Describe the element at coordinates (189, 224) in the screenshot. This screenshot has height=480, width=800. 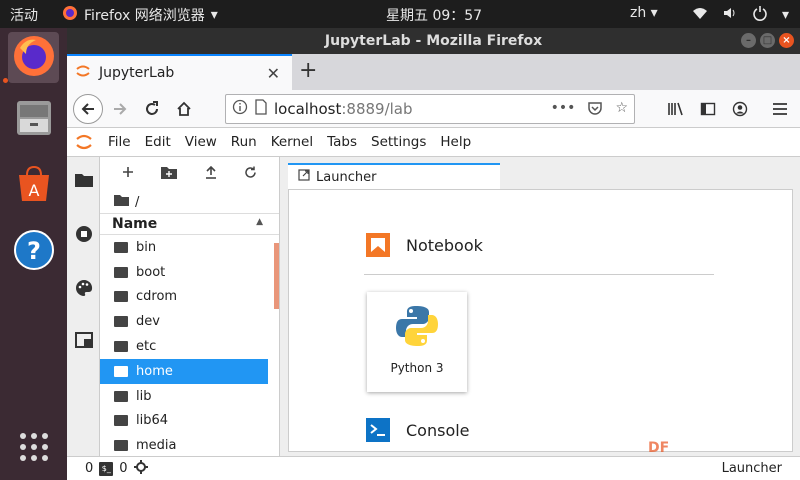
I see `column-header-name: Name ▲` at that location.